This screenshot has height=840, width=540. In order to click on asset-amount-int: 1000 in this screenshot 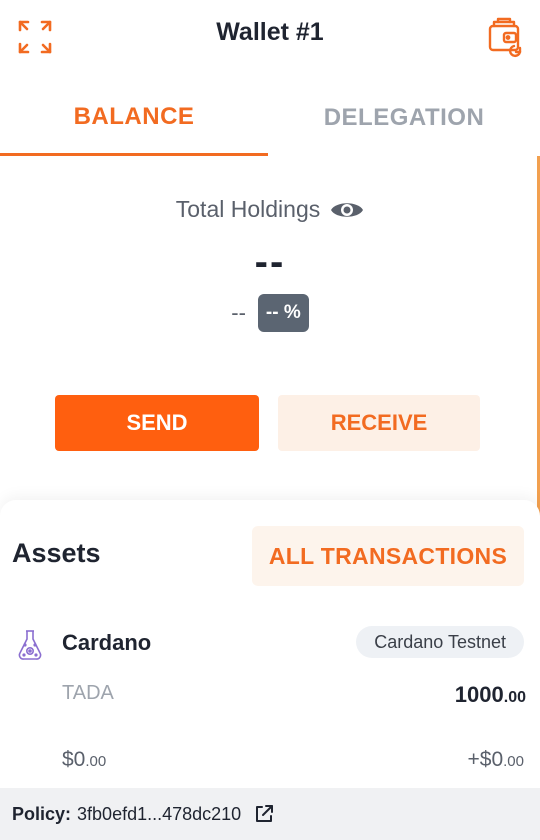, I will do `click(479, 694)`.